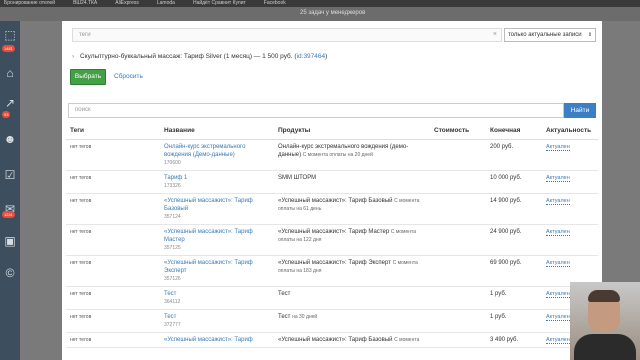 The height and width of the screenshot is (360, 640). What do you see at coordinates (407, 339) in the screenshot?
I see `product-note: С момента` at bounding box center [407, 339].